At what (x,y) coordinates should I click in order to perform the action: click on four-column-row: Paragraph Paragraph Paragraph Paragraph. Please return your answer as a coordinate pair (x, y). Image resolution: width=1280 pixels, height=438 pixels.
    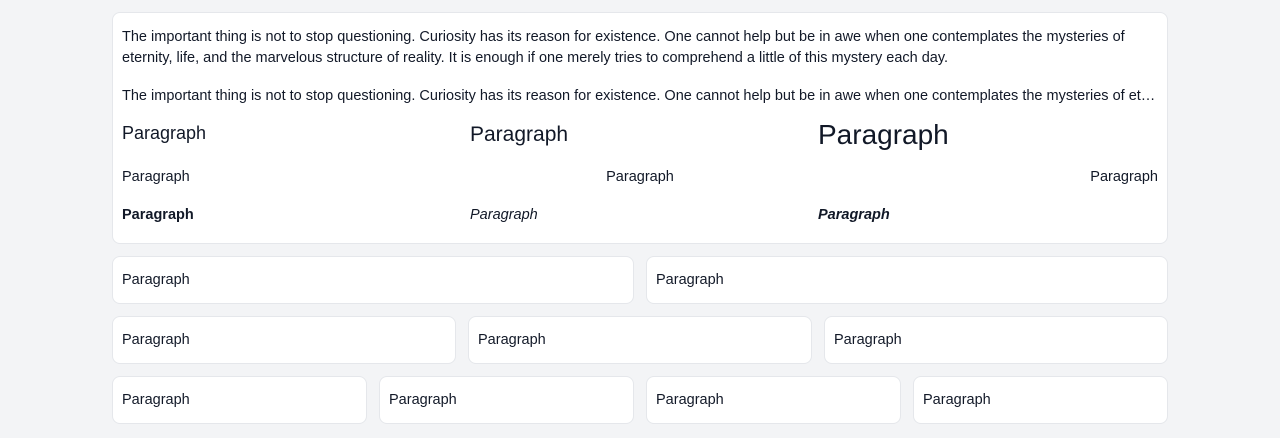
    Looking at the image, I should click on (640, 400).